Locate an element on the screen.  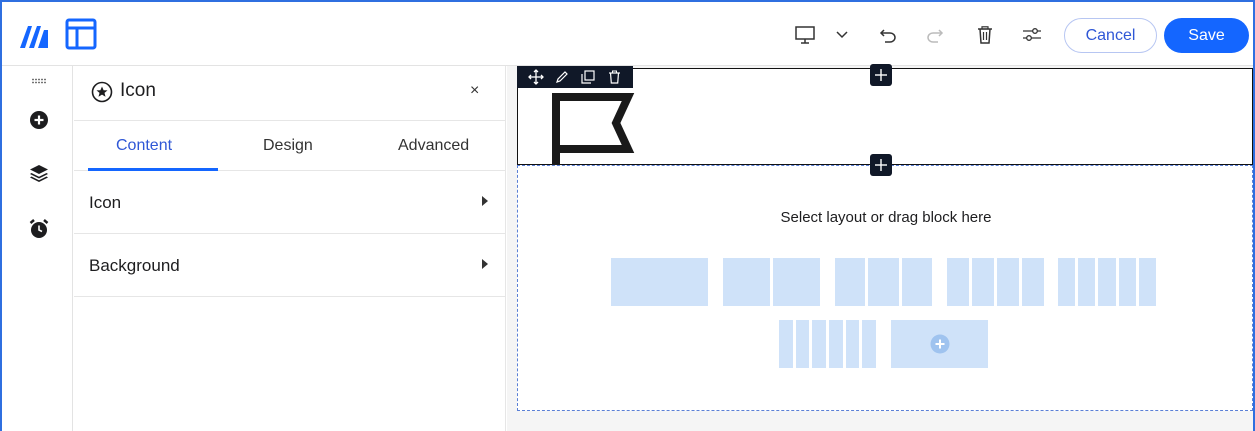
section-row-label: Icon is located at coordinates (105, 202).